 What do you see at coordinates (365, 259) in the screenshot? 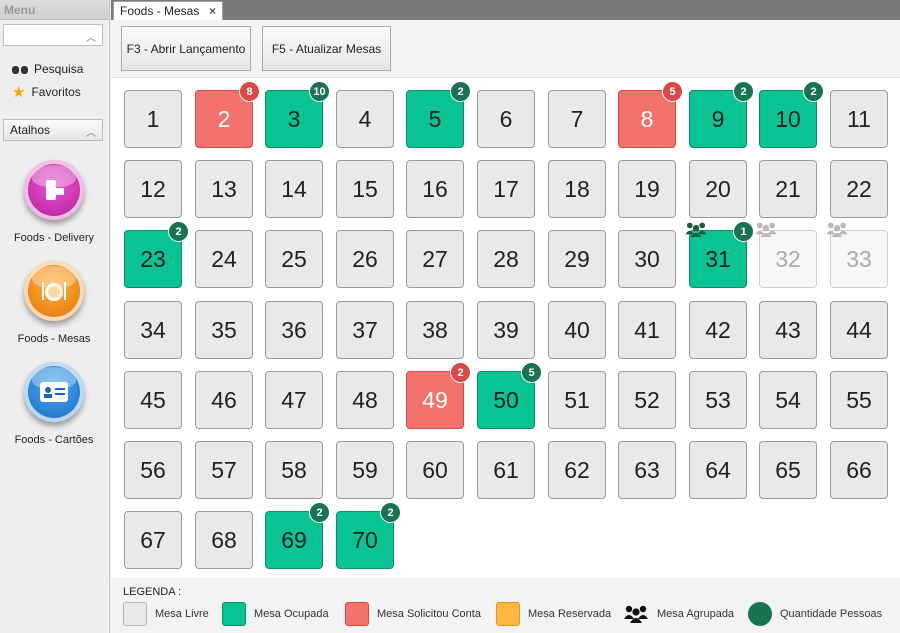
I see `mesa-26: 26` at bounding box center [365, 259].